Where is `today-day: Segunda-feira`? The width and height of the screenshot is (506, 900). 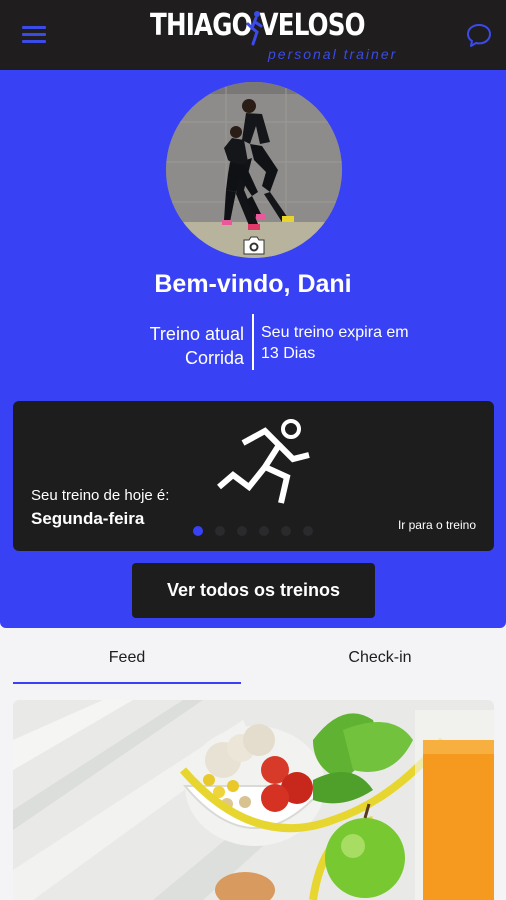 today-day: Segunda-feira is located at coordinates (88, 518).